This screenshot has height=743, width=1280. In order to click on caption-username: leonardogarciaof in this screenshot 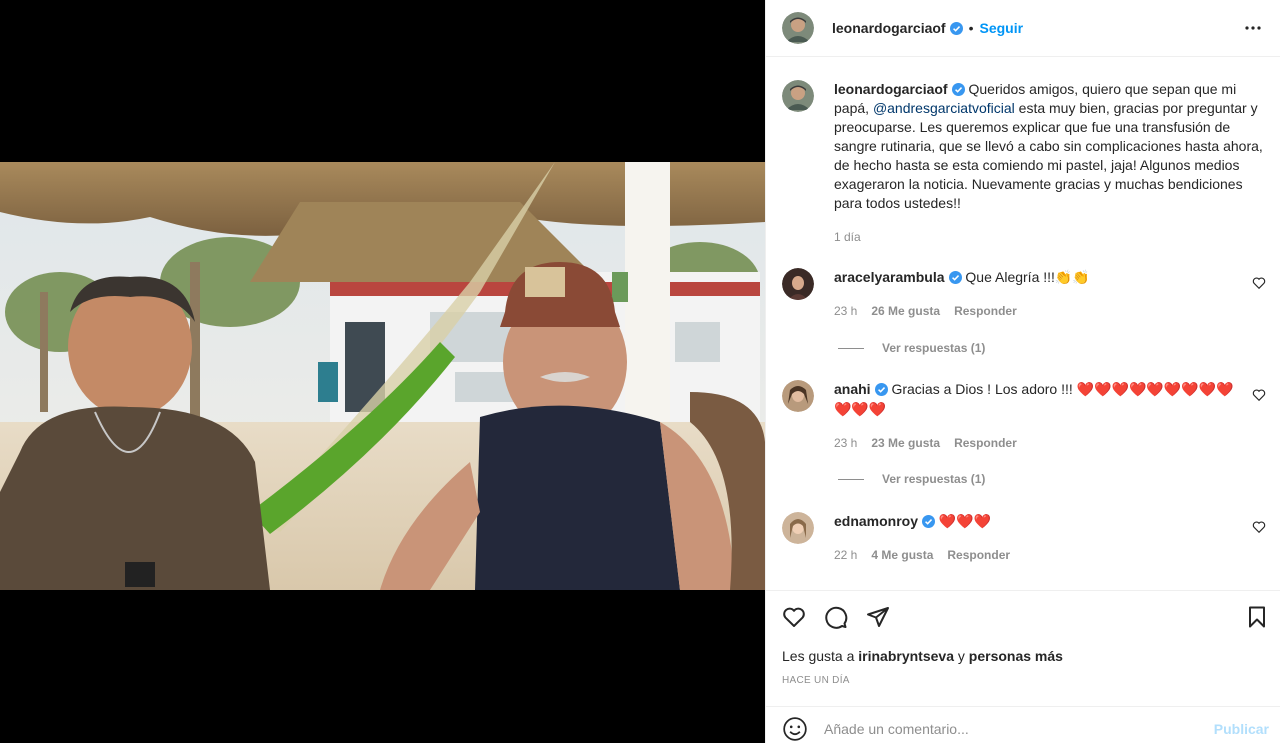, I will do `click(891, 89)`.